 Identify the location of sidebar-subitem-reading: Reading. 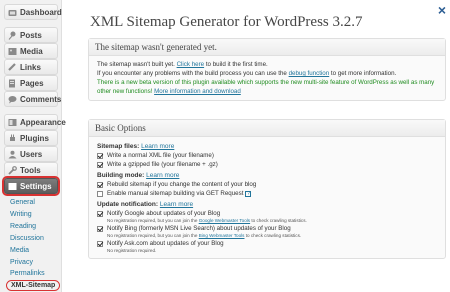
(23, 226).